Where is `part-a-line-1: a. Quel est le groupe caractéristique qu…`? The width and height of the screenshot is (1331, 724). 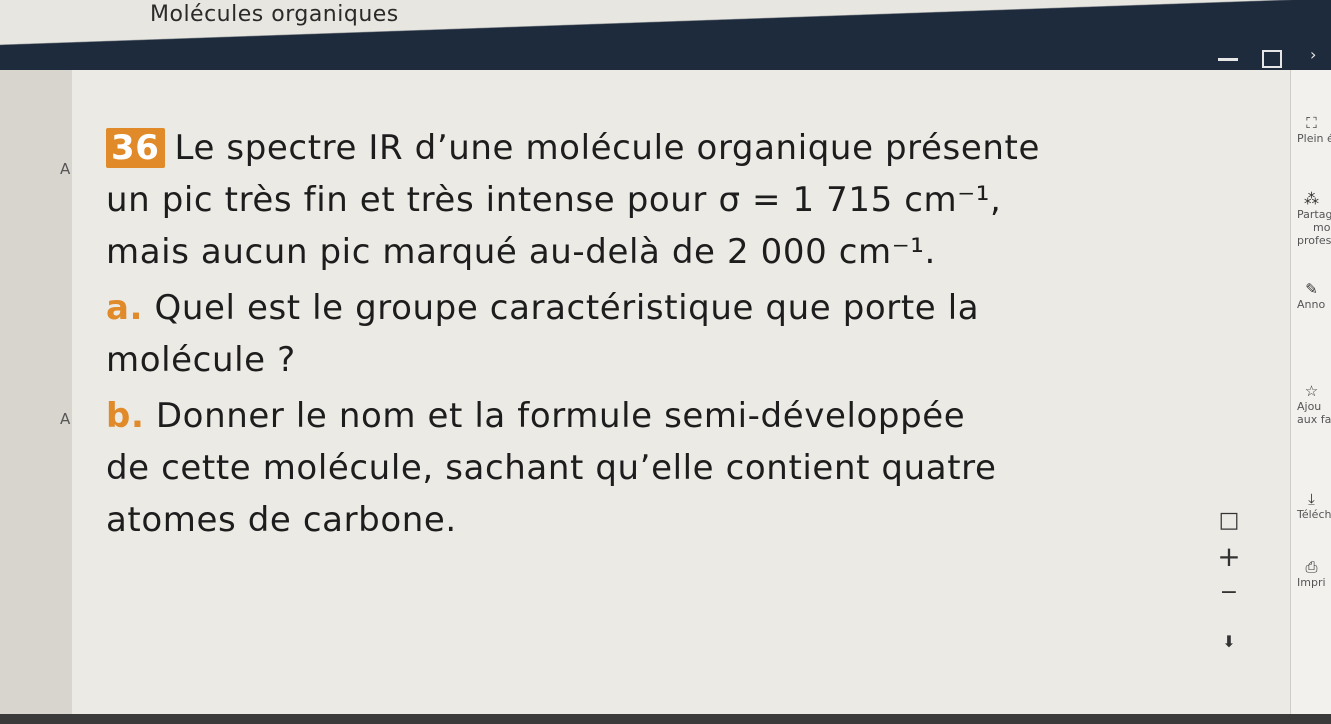 part-a-line-1: a. Quel est le groupe caractéristique qu… is located at coordinates (543, 308).